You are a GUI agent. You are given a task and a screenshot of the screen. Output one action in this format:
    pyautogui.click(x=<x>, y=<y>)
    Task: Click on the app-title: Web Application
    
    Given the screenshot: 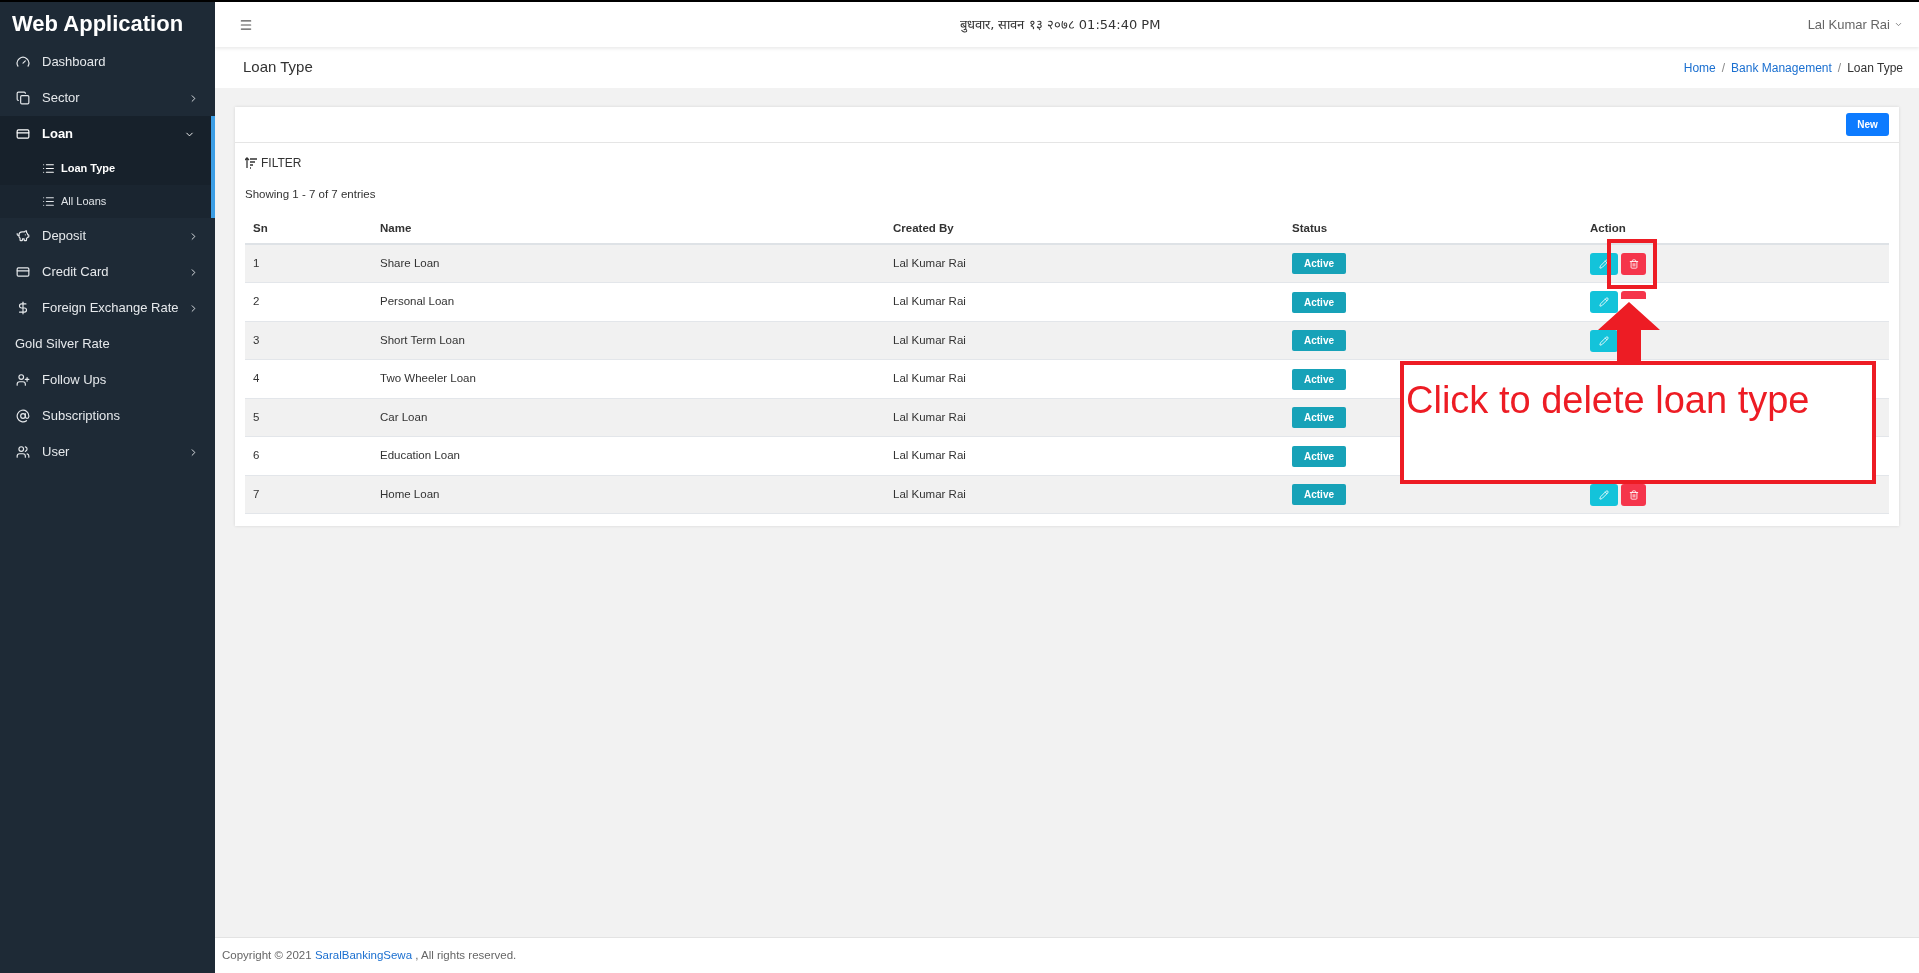 What is the action you would take?
    pyautogui.click(x=98, y=24)
    